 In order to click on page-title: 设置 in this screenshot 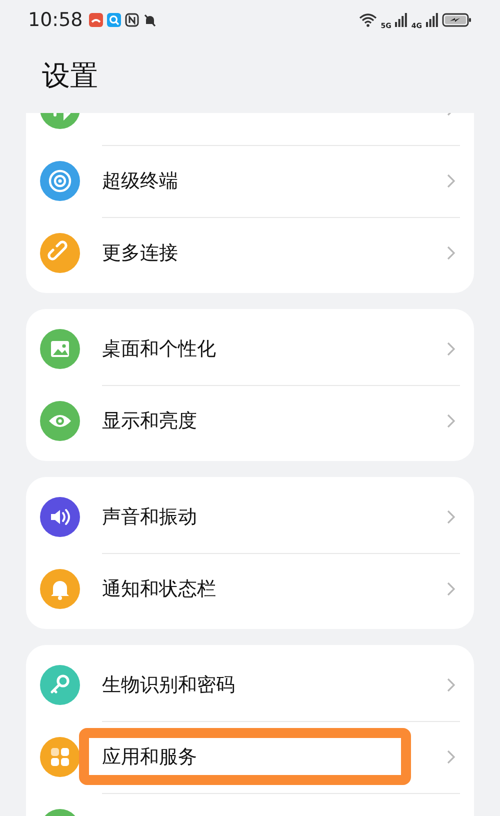, I will do `click(70, 76)`.